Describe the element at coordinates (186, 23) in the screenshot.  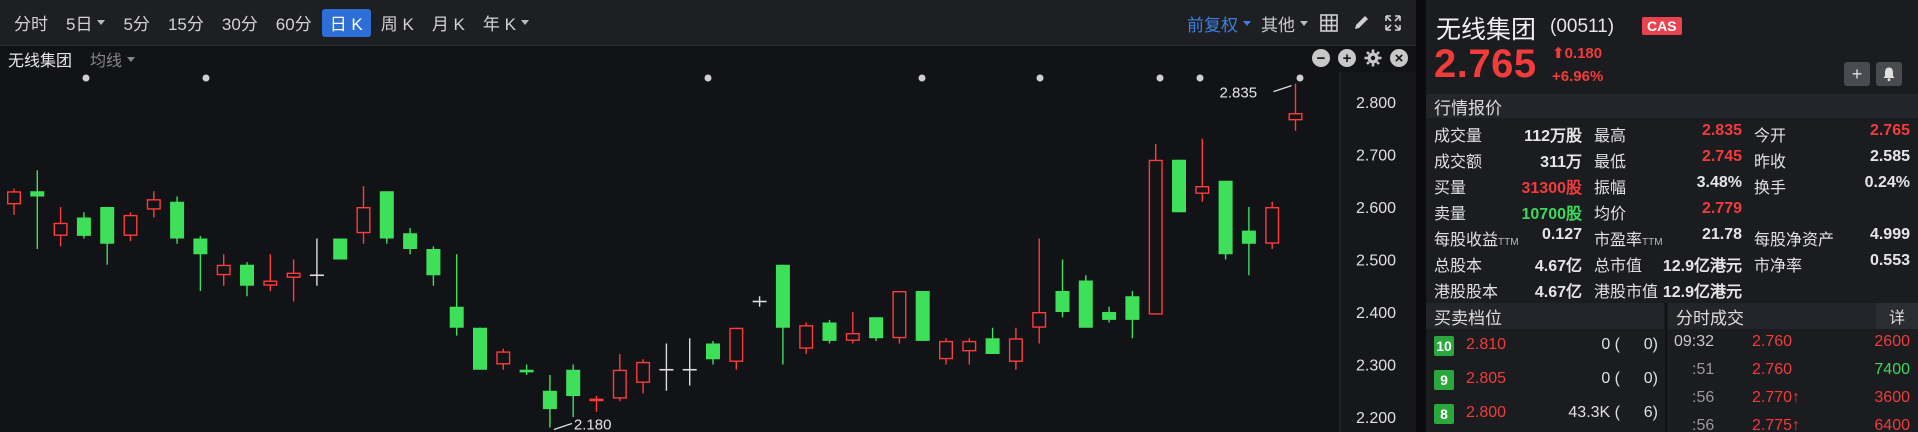
I see `timeframe-tab: 15分` at that location.